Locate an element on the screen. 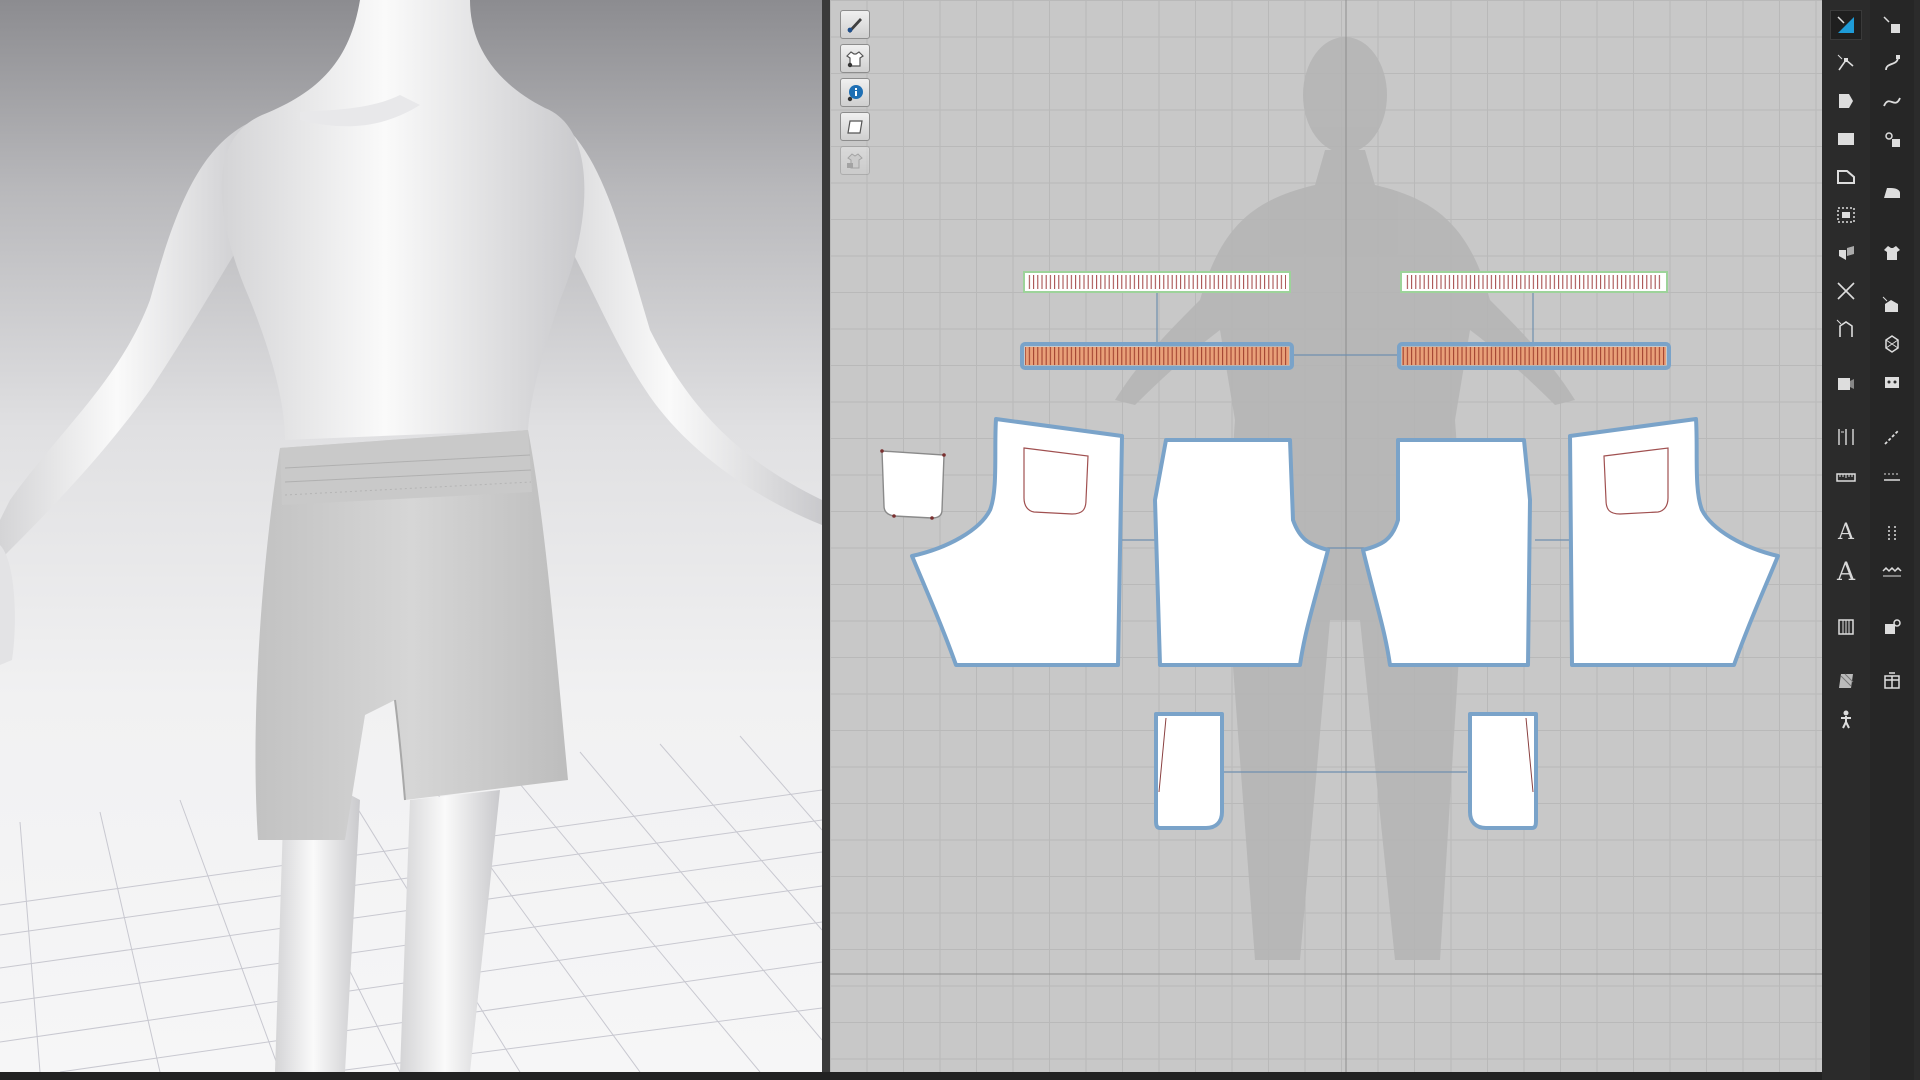 This screenshot has width=1920, height=1080. stitch-length-icon is located at coordinates (1892, 477).